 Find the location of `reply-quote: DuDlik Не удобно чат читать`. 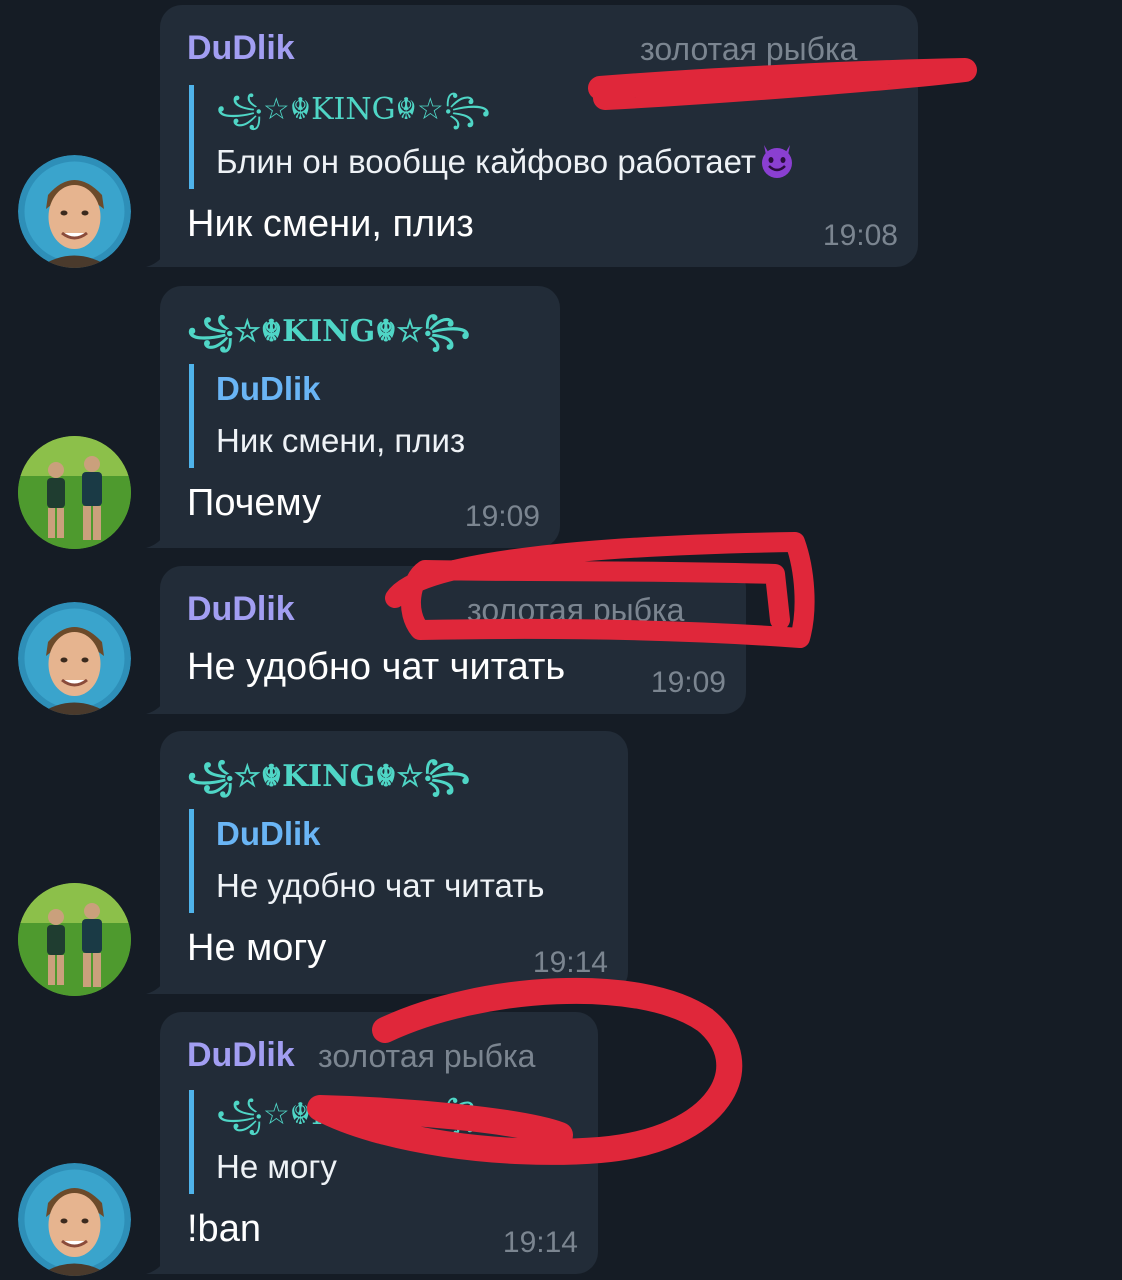

reply-quote: DuDlik Не удобно чат читать is located at coordinates (366, 861).